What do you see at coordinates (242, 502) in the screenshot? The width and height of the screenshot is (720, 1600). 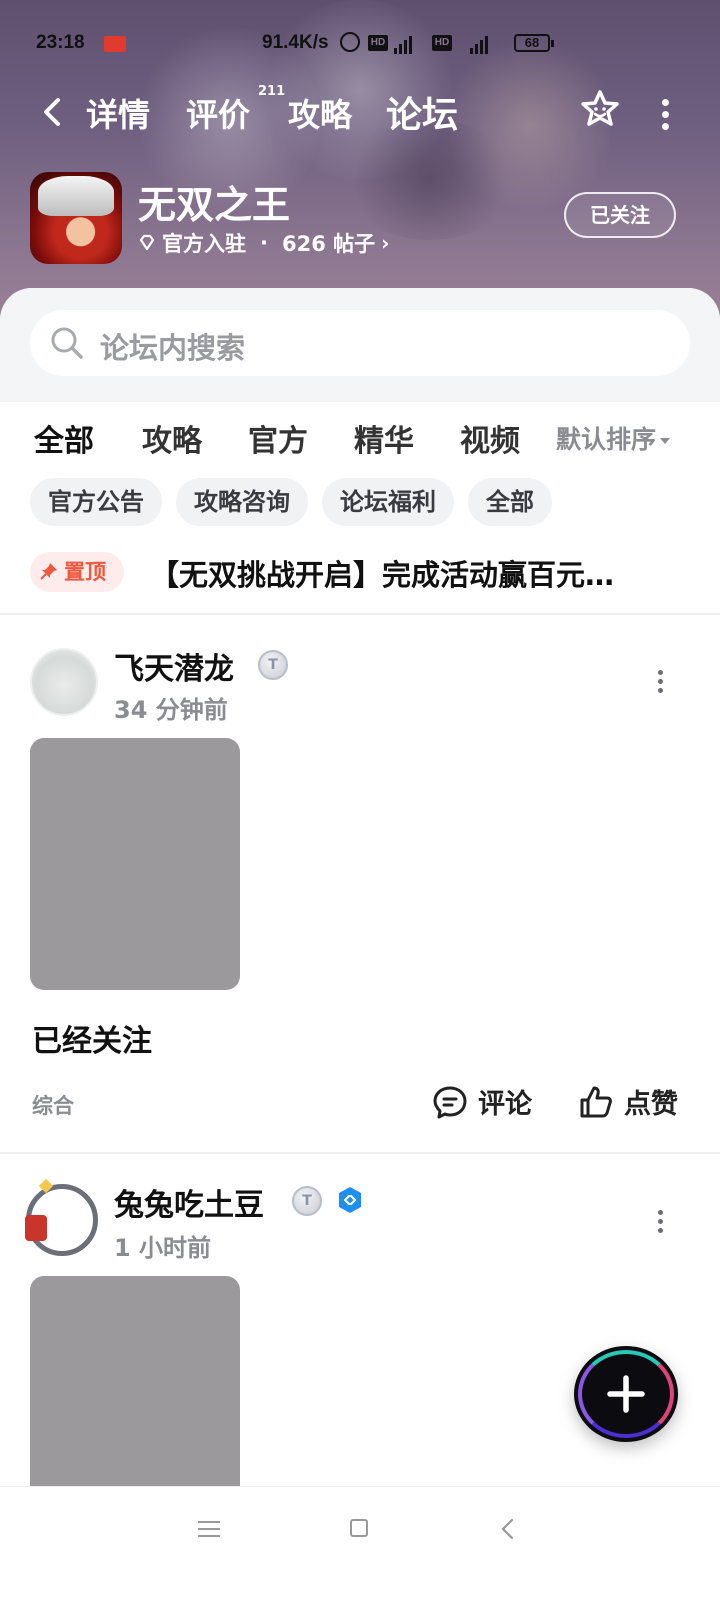 I see `chip-guide-consult: 攻略咨询` at bounding box center [242, 502].